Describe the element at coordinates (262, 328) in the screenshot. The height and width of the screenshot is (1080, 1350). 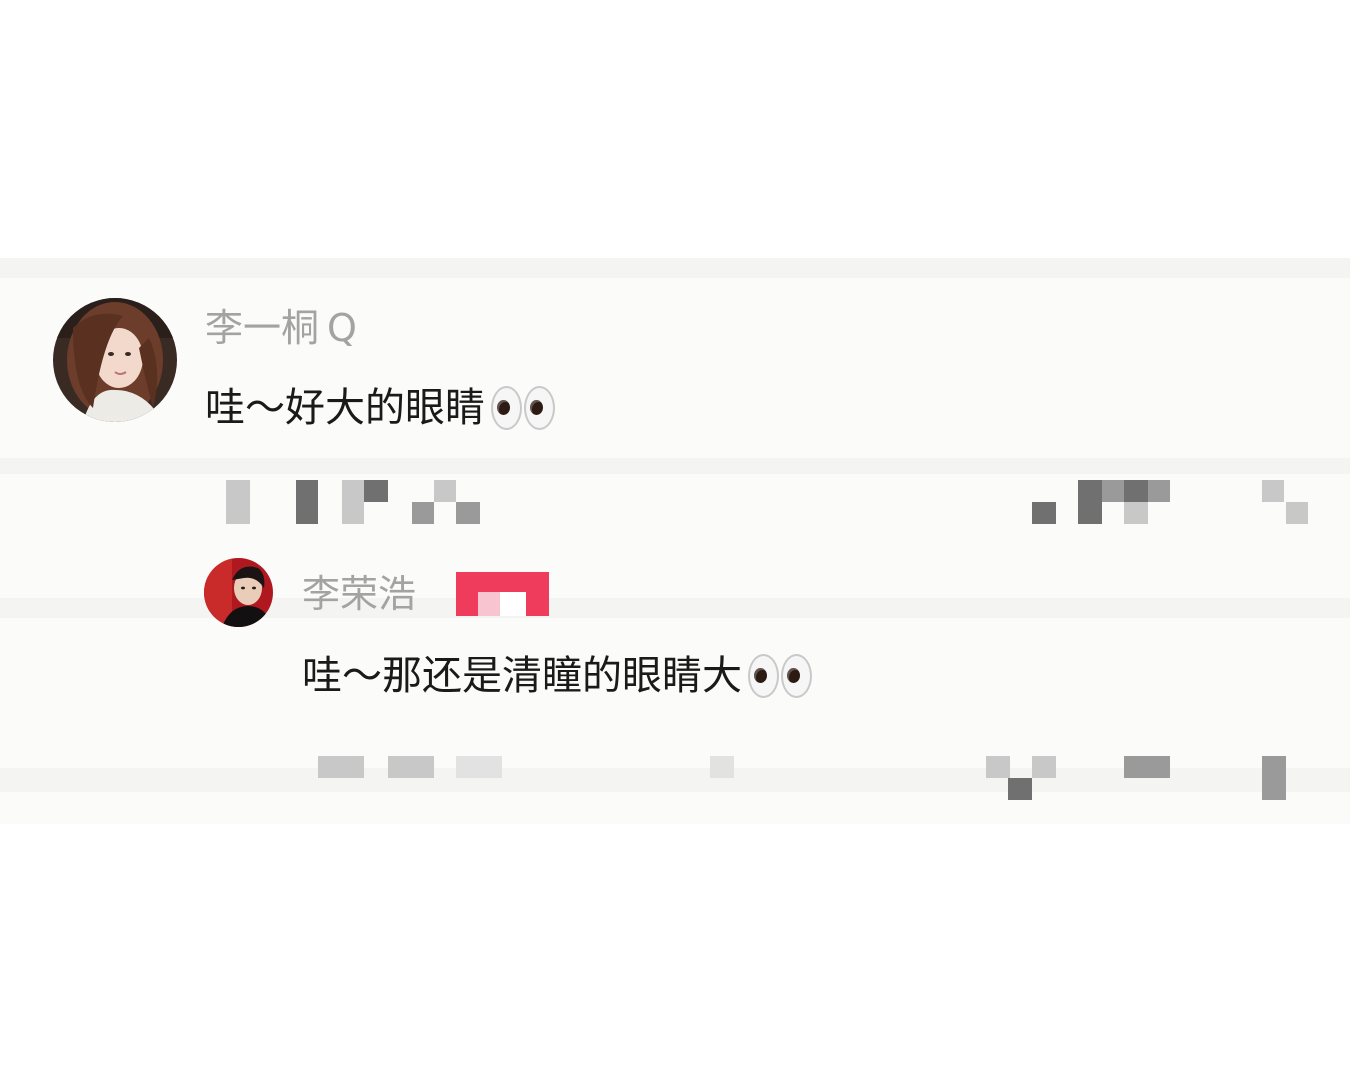
I see `username-text: 李一桐` at that location.